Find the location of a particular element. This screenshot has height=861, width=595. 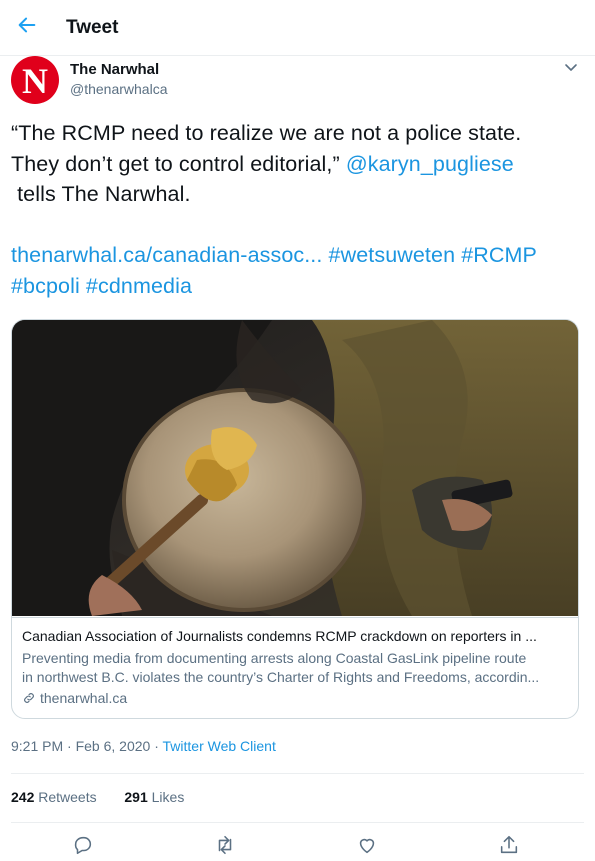

like-icon is located at coordinates (367, 847).